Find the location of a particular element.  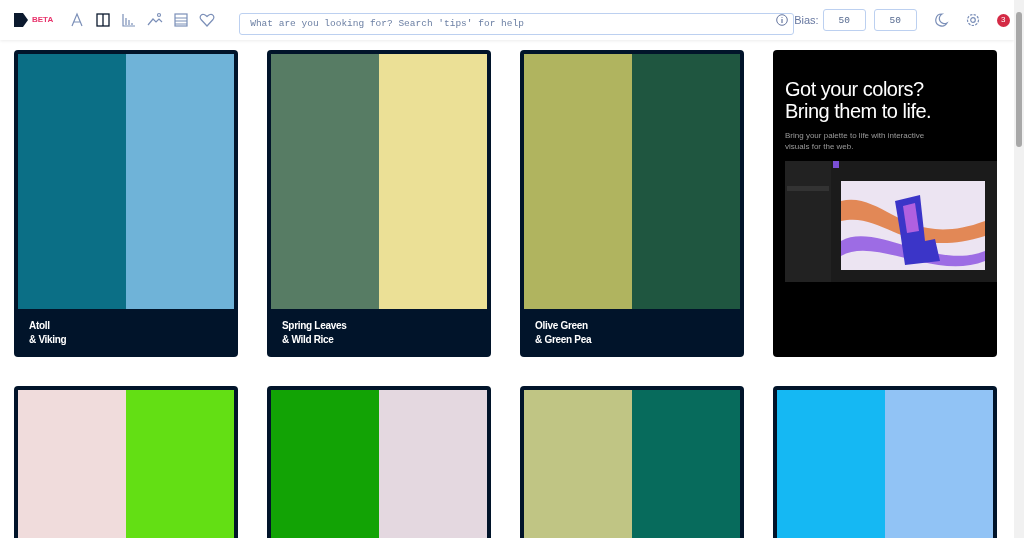

logo-icon is located at coordinates (21, 20).